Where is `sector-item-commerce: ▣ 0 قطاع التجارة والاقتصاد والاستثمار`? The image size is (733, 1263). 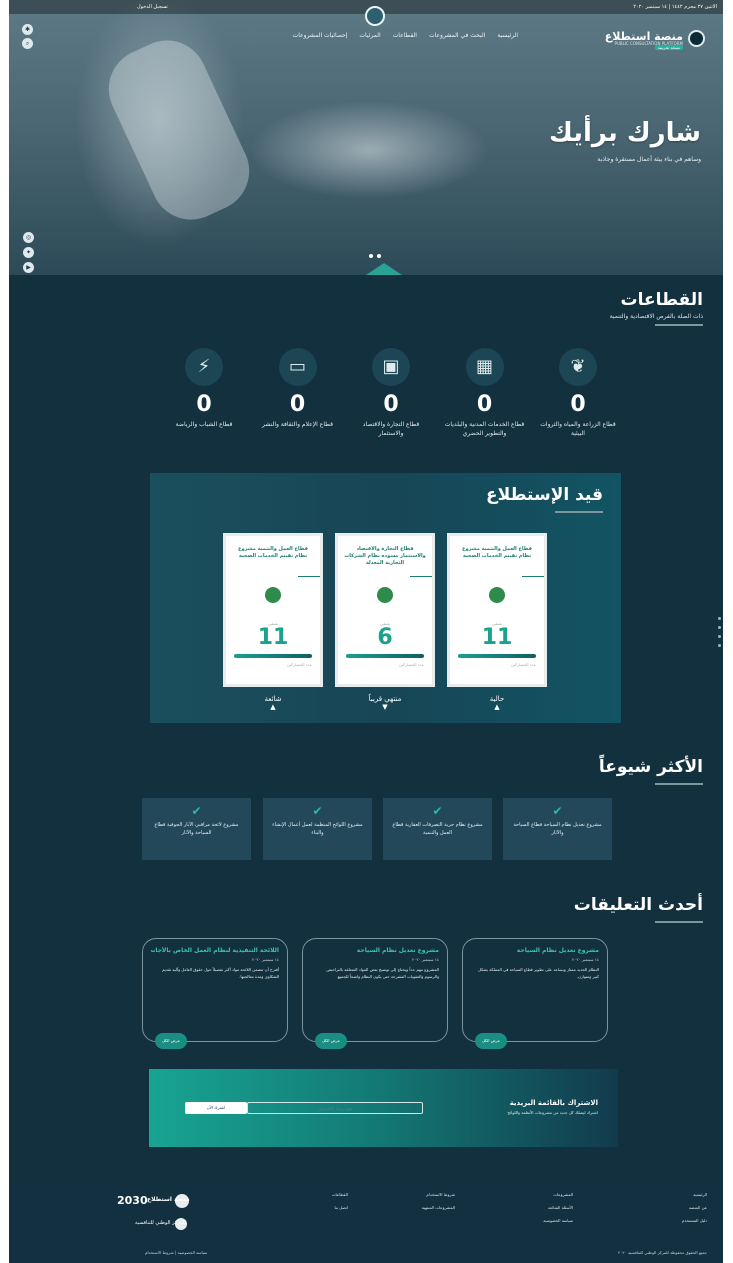 sector-item-commerce: ▣ 0 قطاع التجارة والاقتصاد والاستثمار is located at coordinates (391, 398).